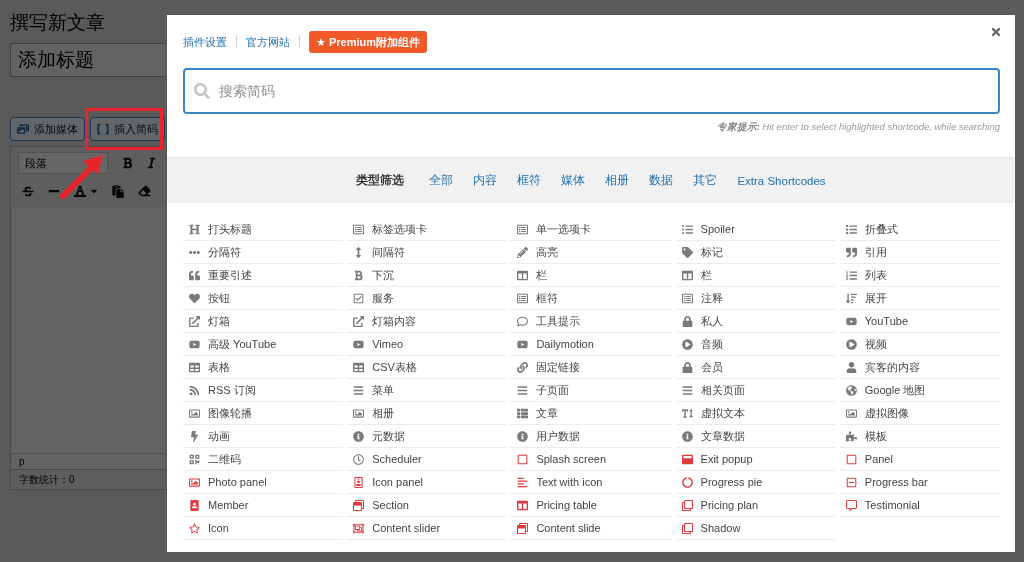 This screenshot has width=1024, height=562. Describe the element at coordinates (87, 480) in the screenshot. I see `word-count: 字数统计：0` at that location.